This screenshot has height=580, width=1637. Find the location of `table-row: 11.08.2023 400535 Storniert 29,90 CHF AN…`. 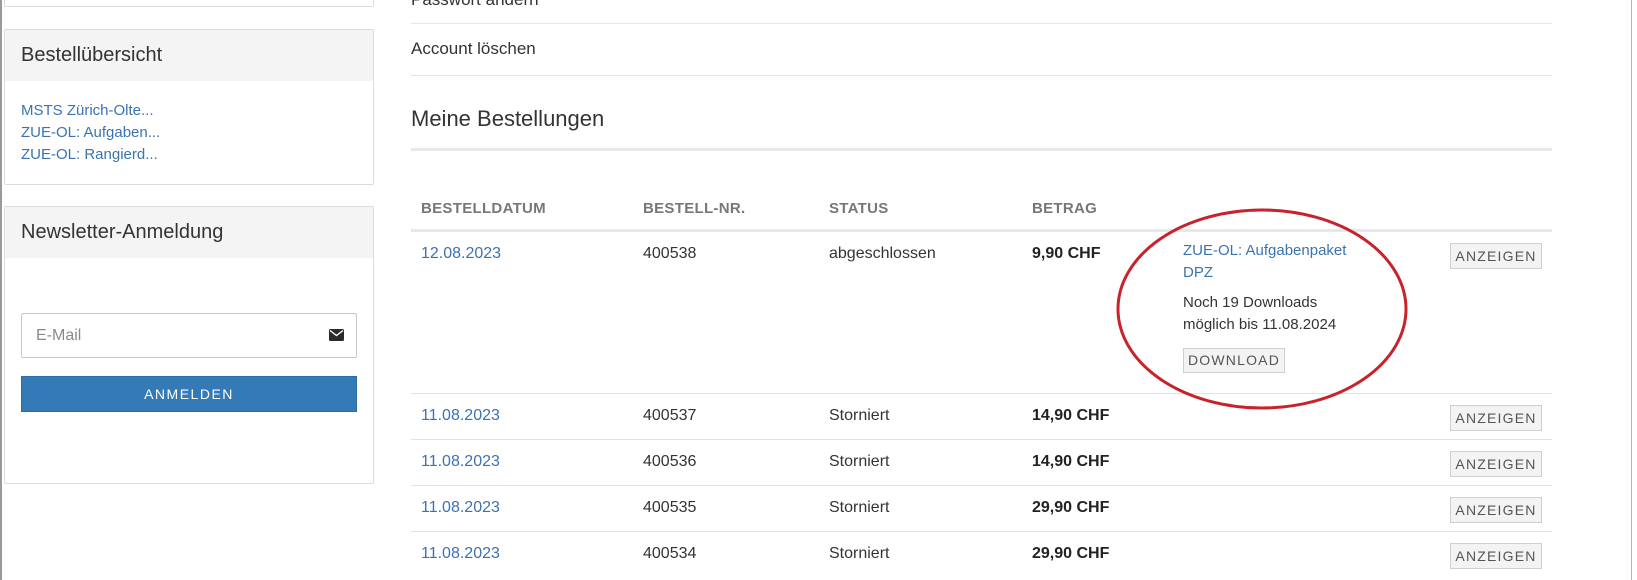

table-row: 11.08.2023 400535 Storniert 29,90 CHF AN… is located at coordinates (981, 509).